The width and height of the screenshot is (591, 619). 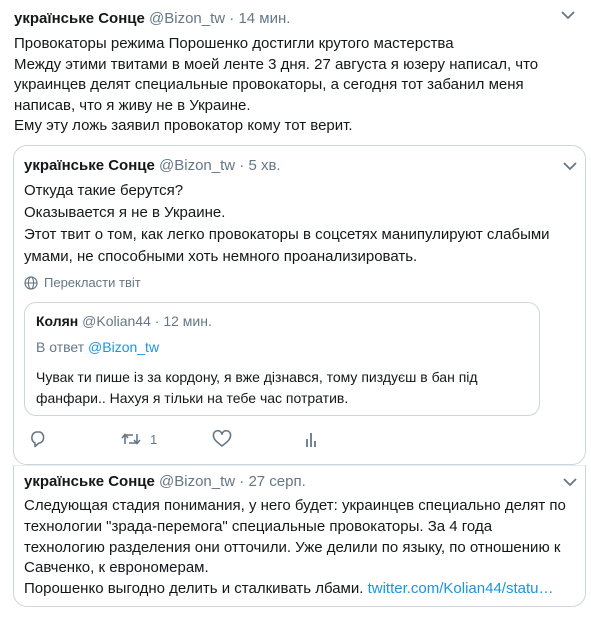 I want to click on like-icon, so click(x=222, y=439).